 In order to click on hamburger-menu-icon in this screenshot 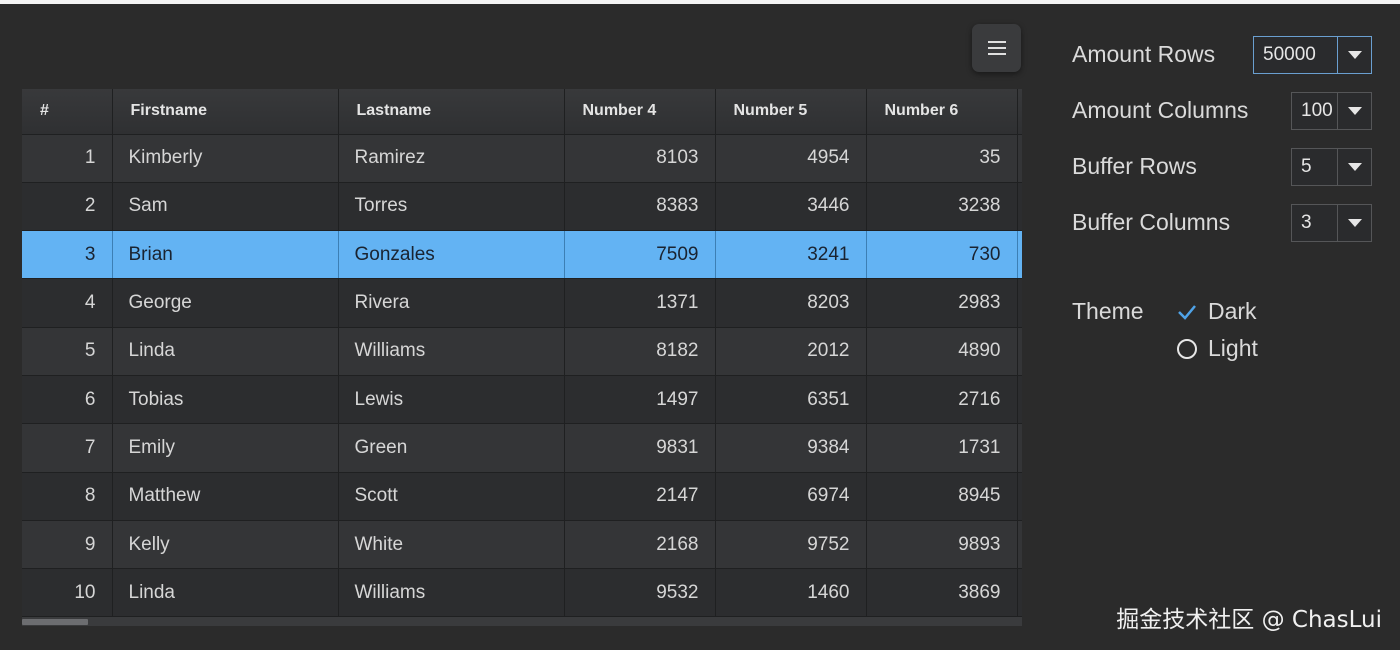, I will do `click(996, 48)`.